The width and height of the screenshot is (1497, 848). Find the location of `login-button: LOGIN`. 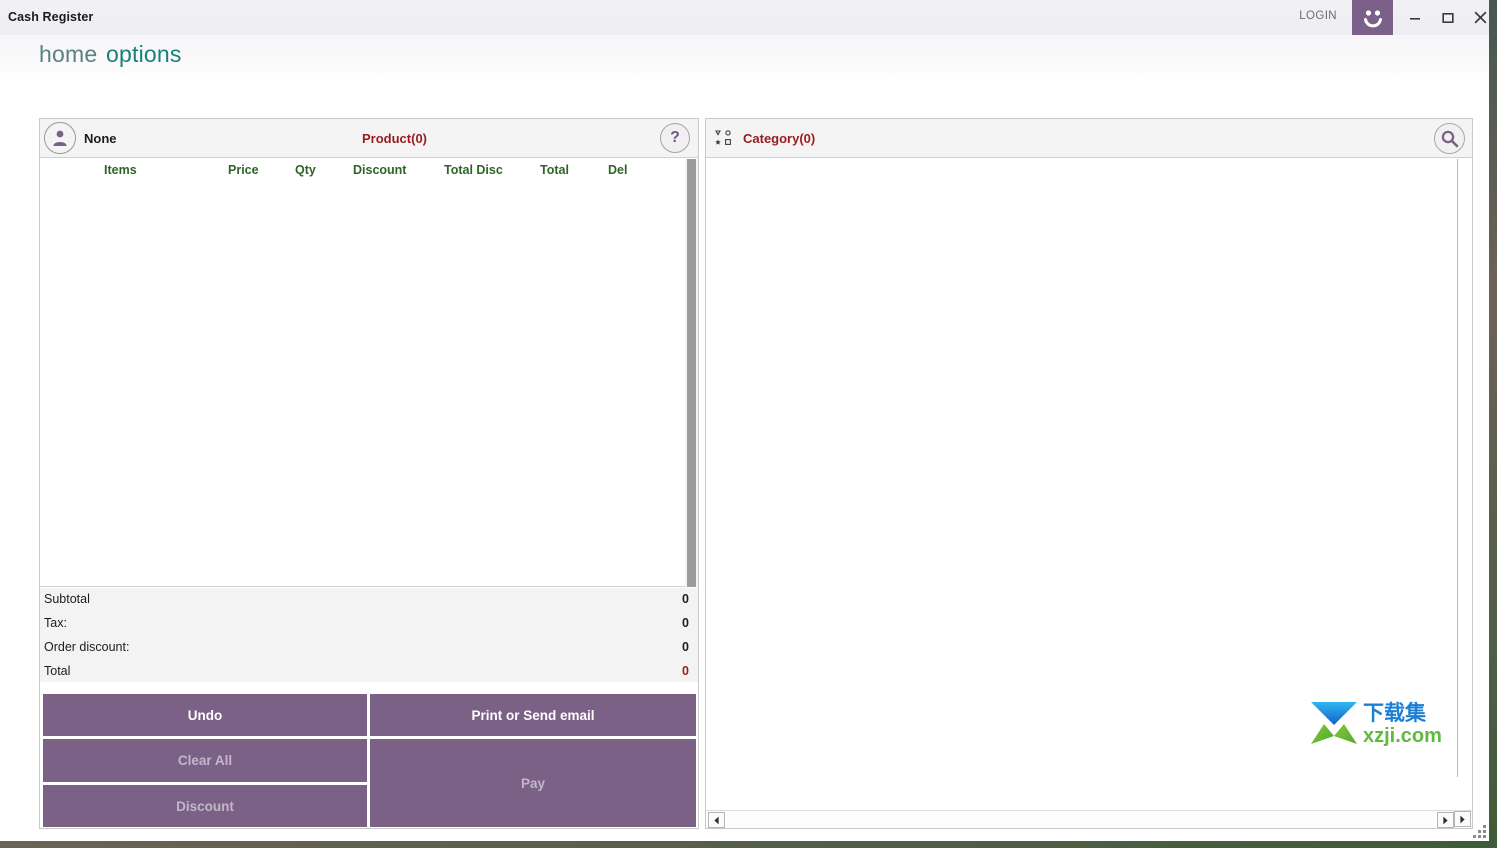

login-button: LOGIN is located at coordinates (1318, 16).